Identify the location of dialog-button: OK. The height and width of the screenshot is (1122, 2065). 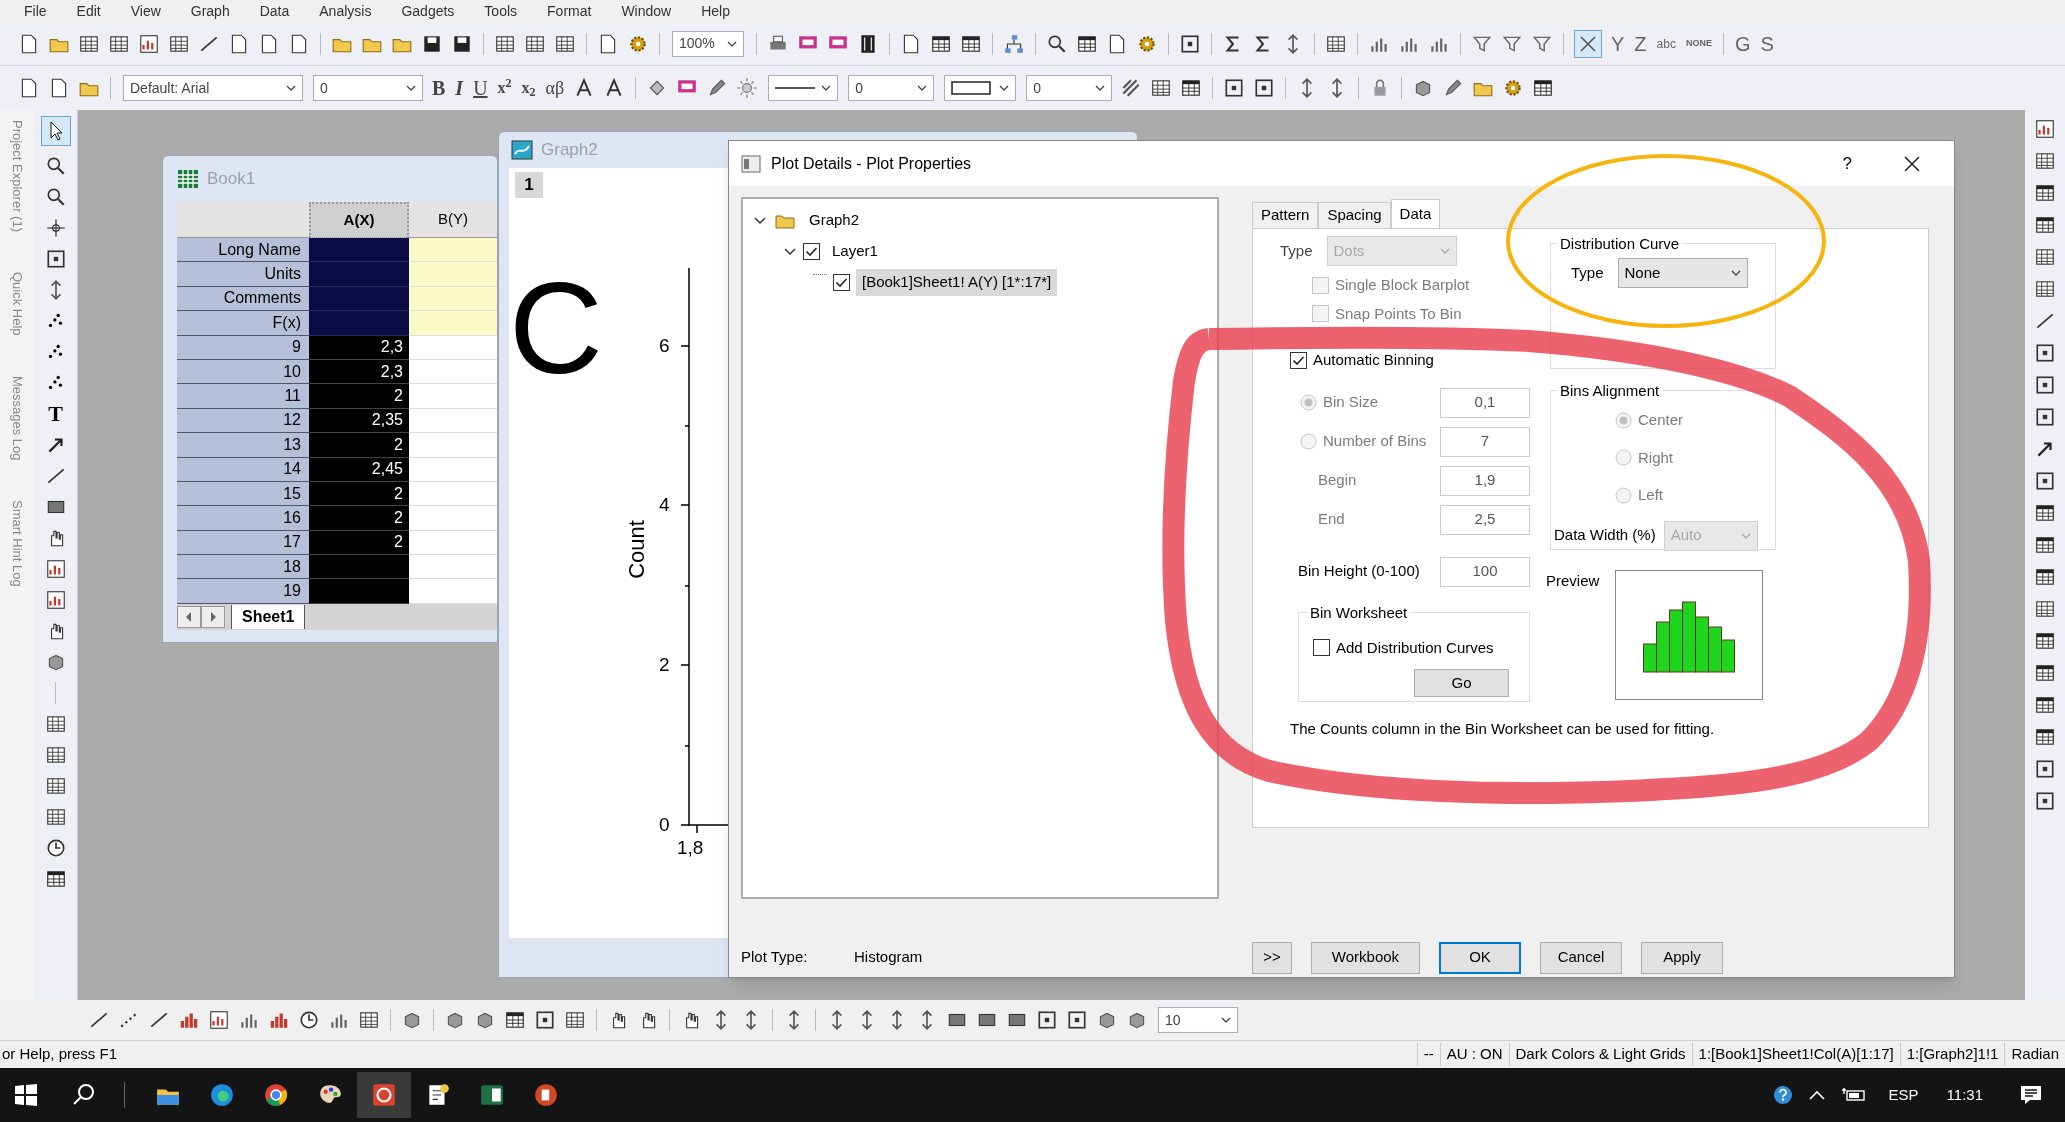
(1480, 957).